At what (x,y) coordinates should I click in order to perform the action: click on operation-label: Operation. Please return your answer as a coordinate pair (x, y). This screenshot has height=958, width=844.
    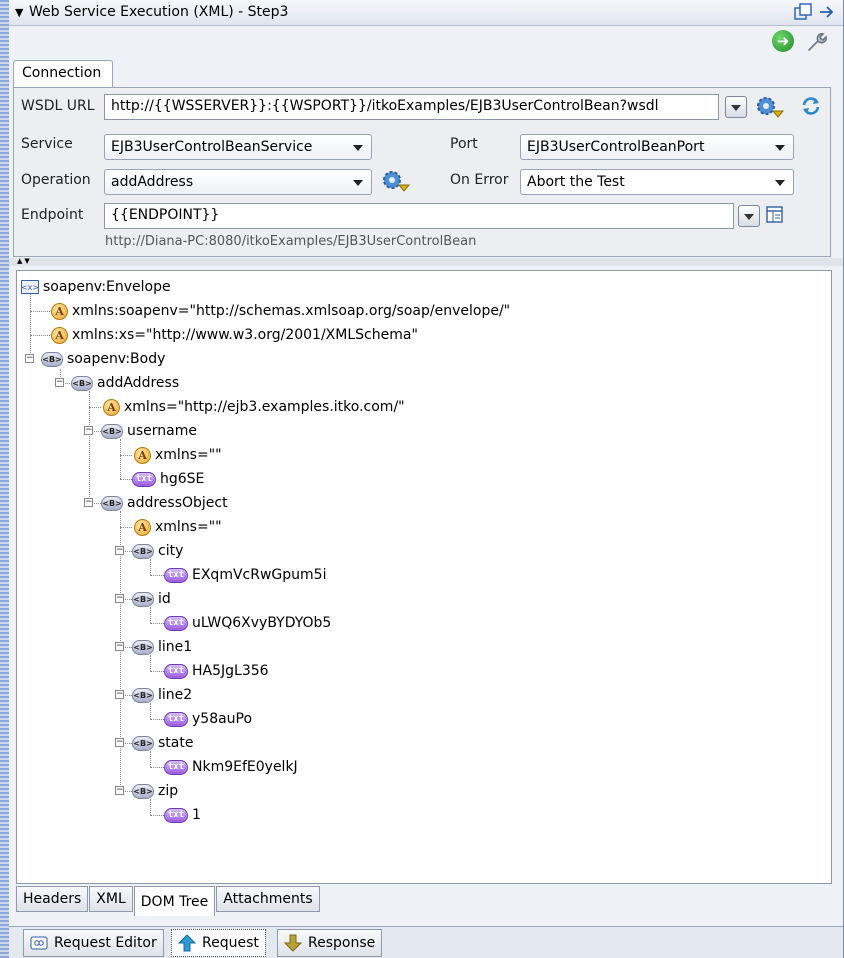
    Looking at the image, I should click on (56, 180).